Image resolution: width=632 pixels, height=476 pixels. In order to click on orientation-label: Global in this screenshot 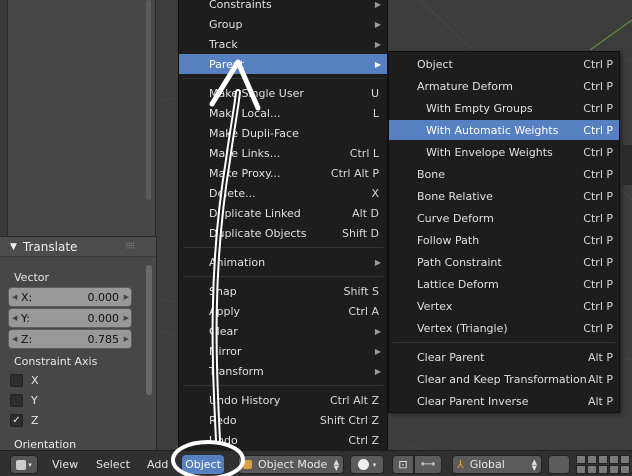, I will do `click(487, 464)`.